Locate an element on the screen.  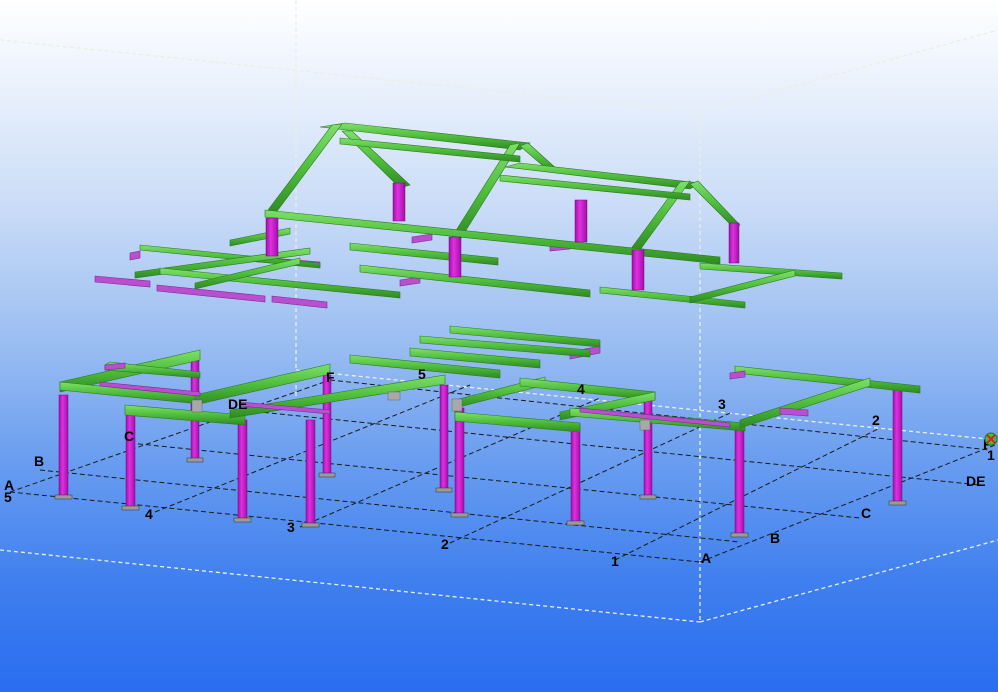
grid-label-2-front: 2 is located at coordinates (445, 544).